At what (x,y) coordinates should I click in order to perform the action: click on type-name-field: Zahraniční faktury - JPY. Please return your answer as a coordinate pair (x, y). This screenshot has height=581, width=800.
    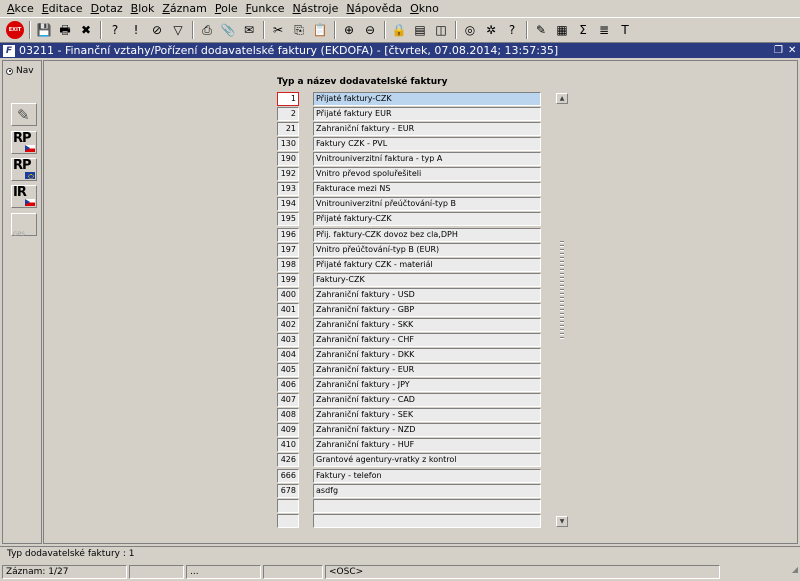
    Looking at the image, I should click on (427, 385).